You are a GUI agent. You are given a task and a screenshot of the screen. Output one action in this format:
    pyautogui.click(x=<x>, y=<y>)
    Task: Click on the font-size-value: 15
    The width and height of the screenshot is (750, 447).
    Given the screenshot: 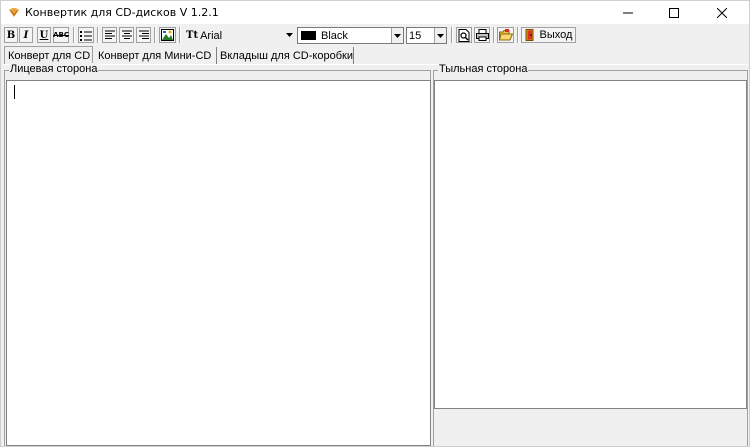 What is the action you would take?
    pyautogui.click(x=415, y=35)
    